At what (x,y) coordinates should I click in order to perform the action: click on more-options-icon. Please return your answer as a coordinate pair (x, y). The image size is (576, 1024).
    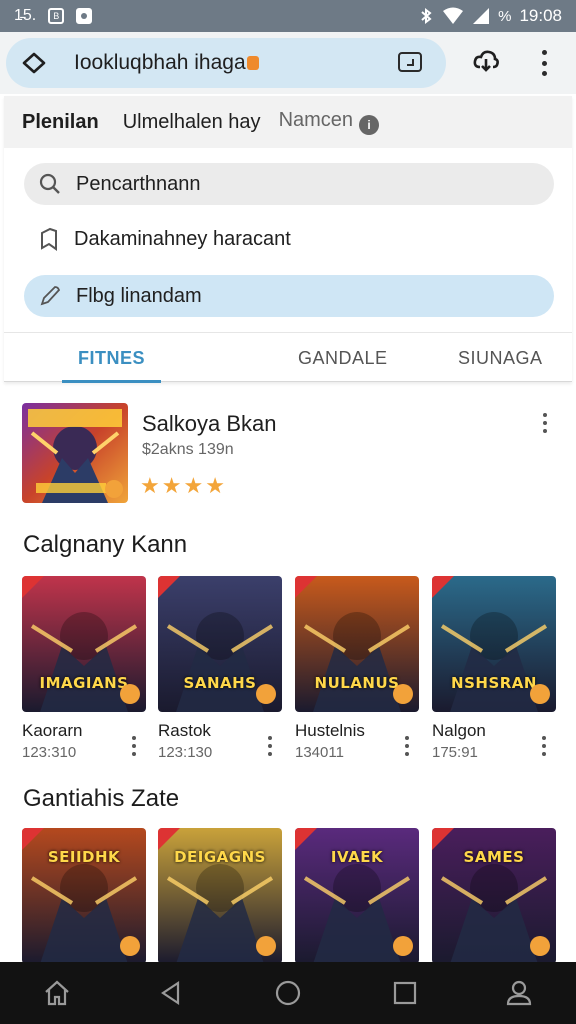
    Looking at the image, I should click on (544, 63).